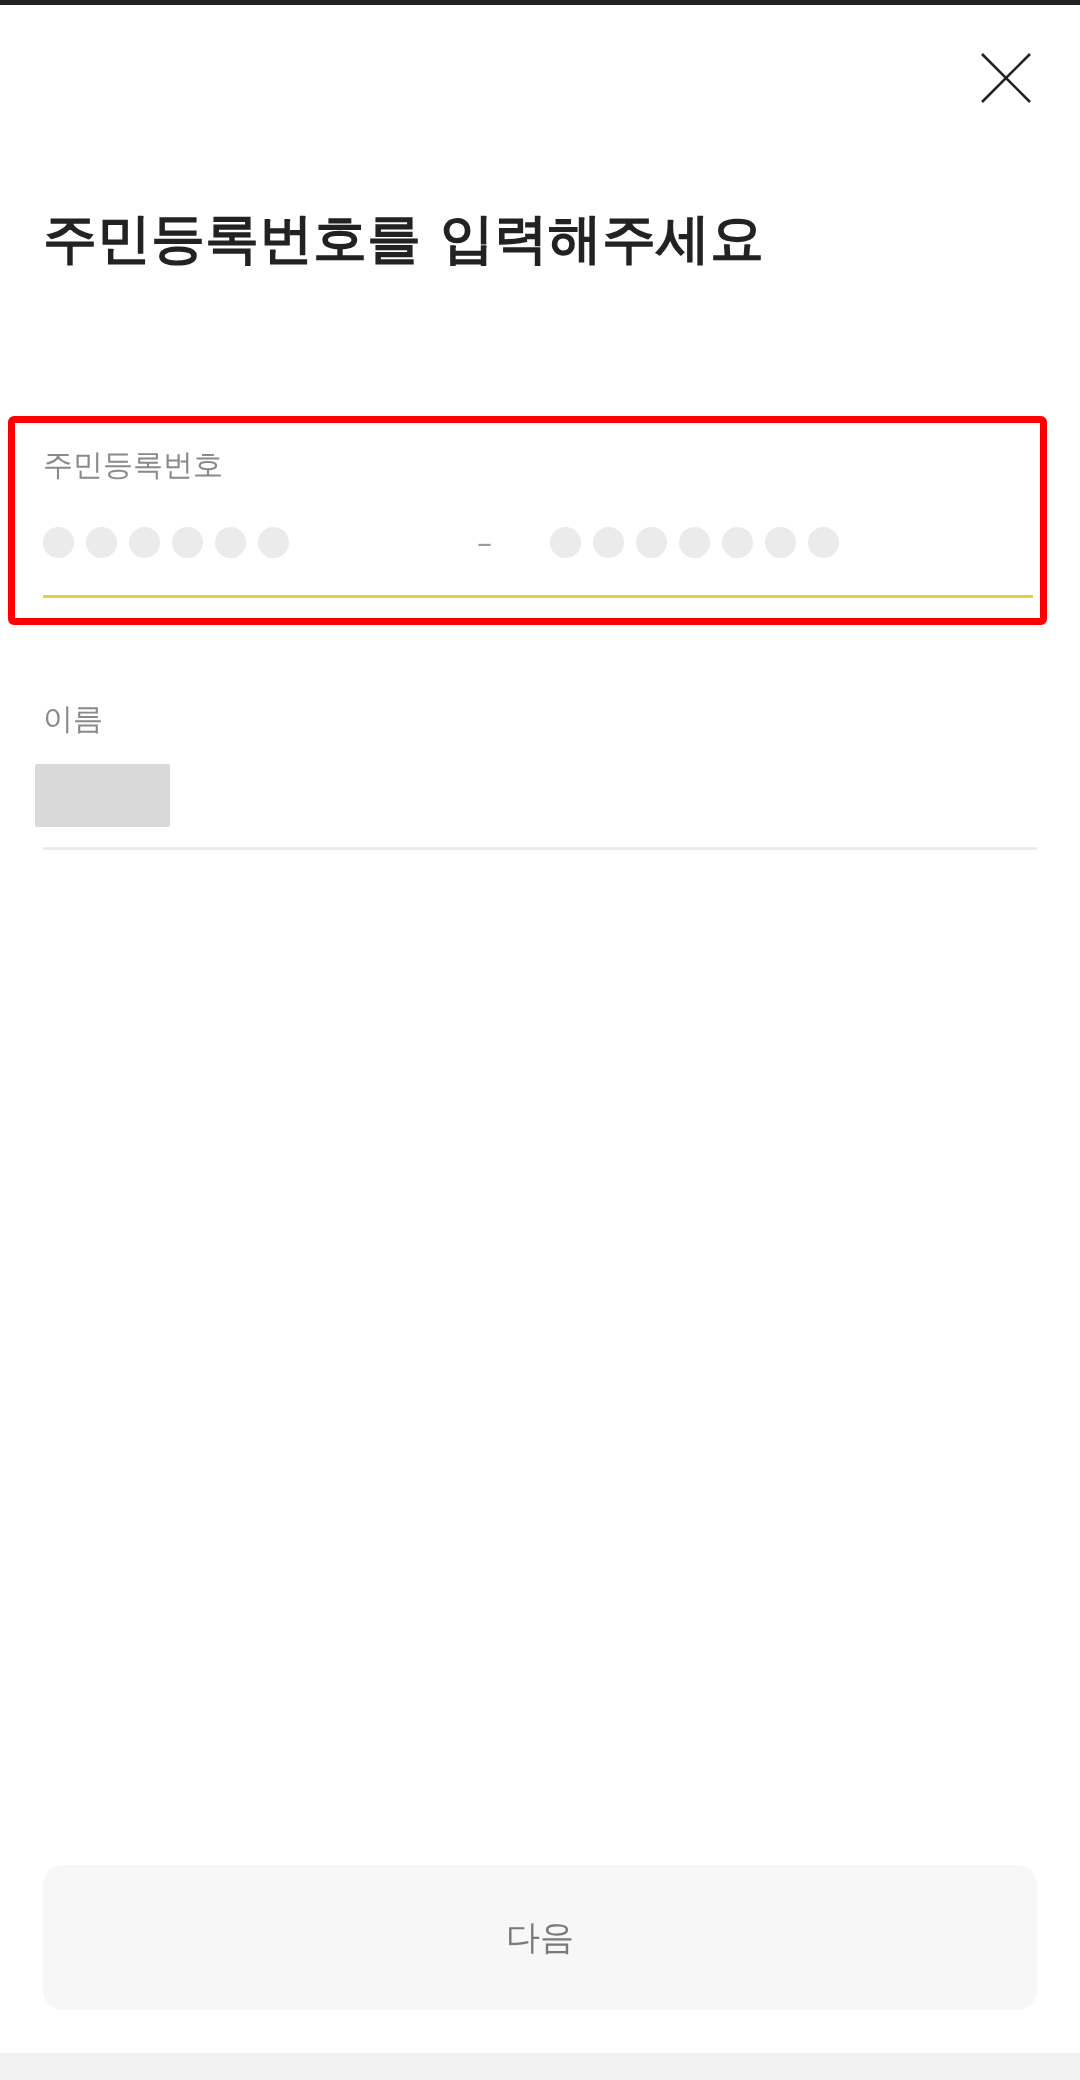 Image resolution: width=1080 pixels, height=2080 pixels. I want to click on close-icon, so click(1006, 78).